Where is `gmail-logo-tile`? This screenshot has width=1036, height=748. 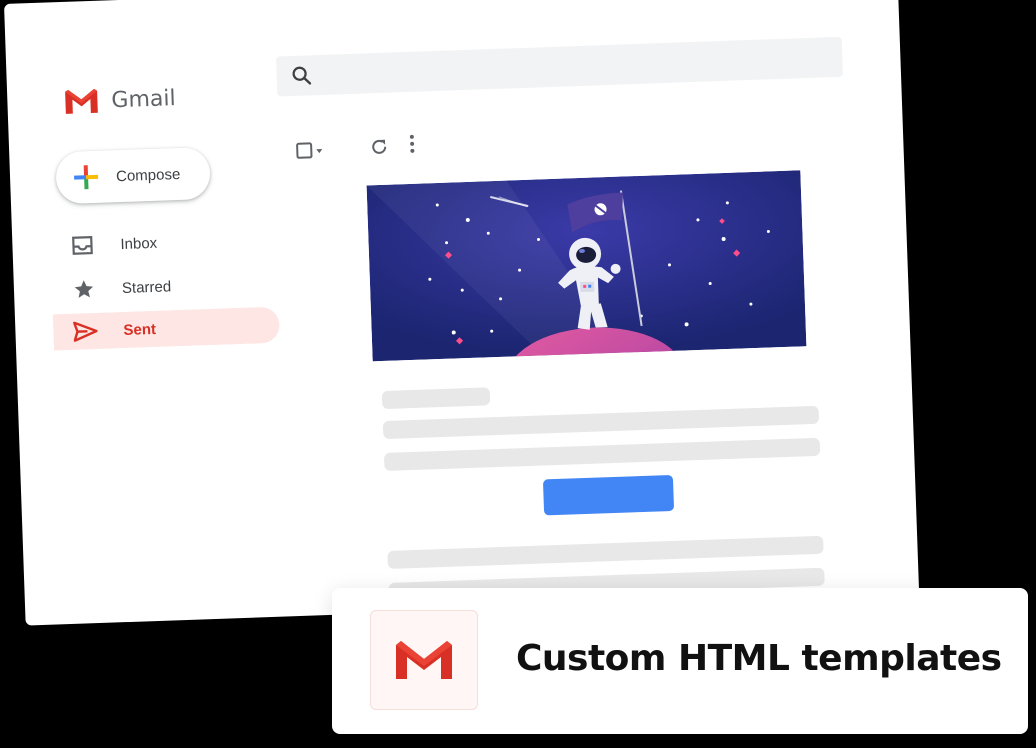 gmail-logo-tile is located at coordinates (424, 660).